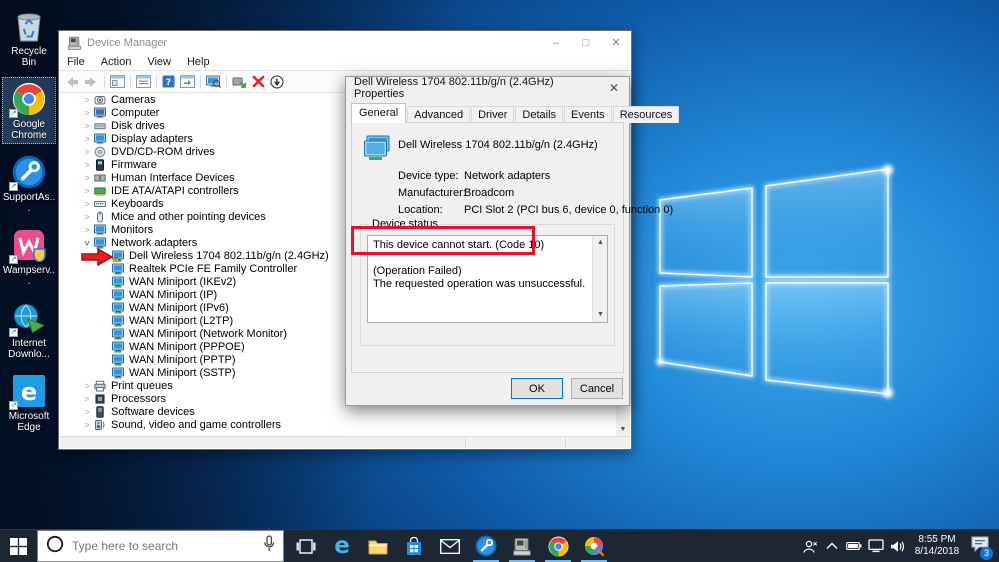 This screenshot has height=562, width=999. Describe the element at coordinates (91, 82) in the screenshot. I see `forward-toolbar-icon` at that location.